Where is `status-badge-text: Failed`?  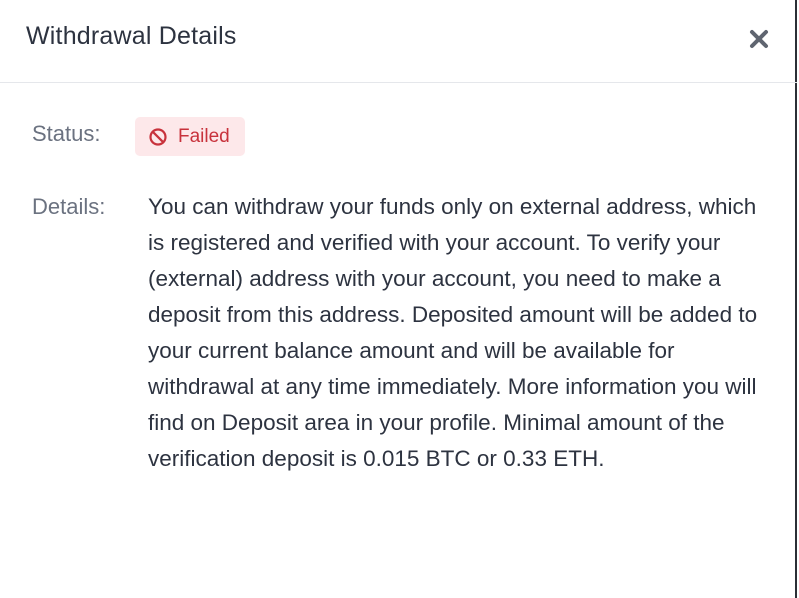 status-badge-text: Failed is located at coordinates (204, 136).